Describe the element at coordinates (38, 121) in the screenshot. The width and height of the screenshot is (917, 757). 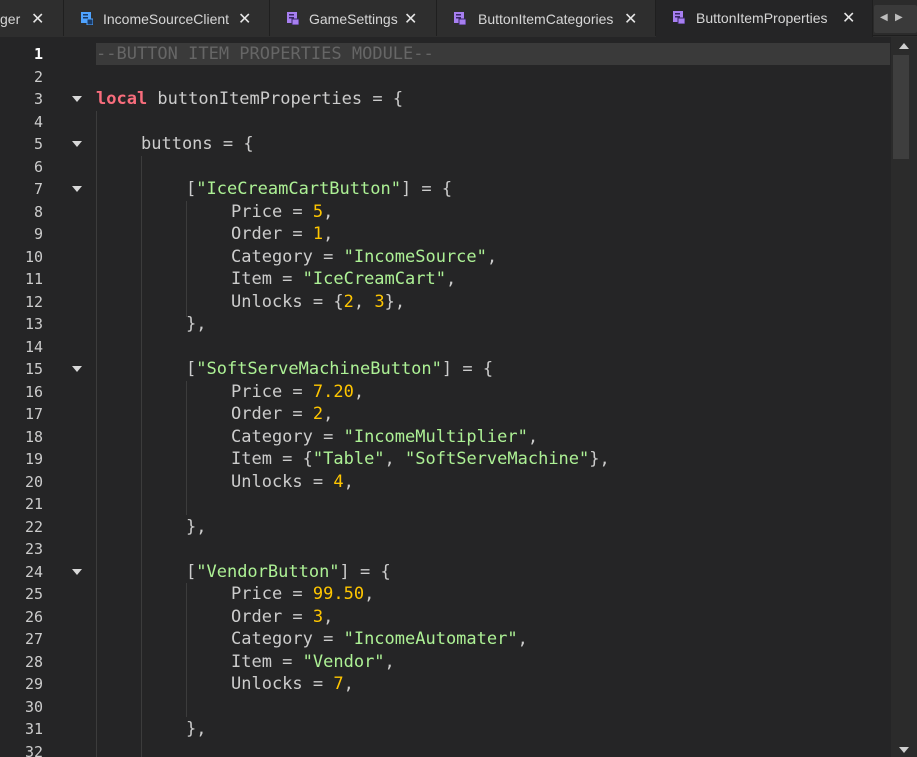
I see `line-number: 4` at that location.